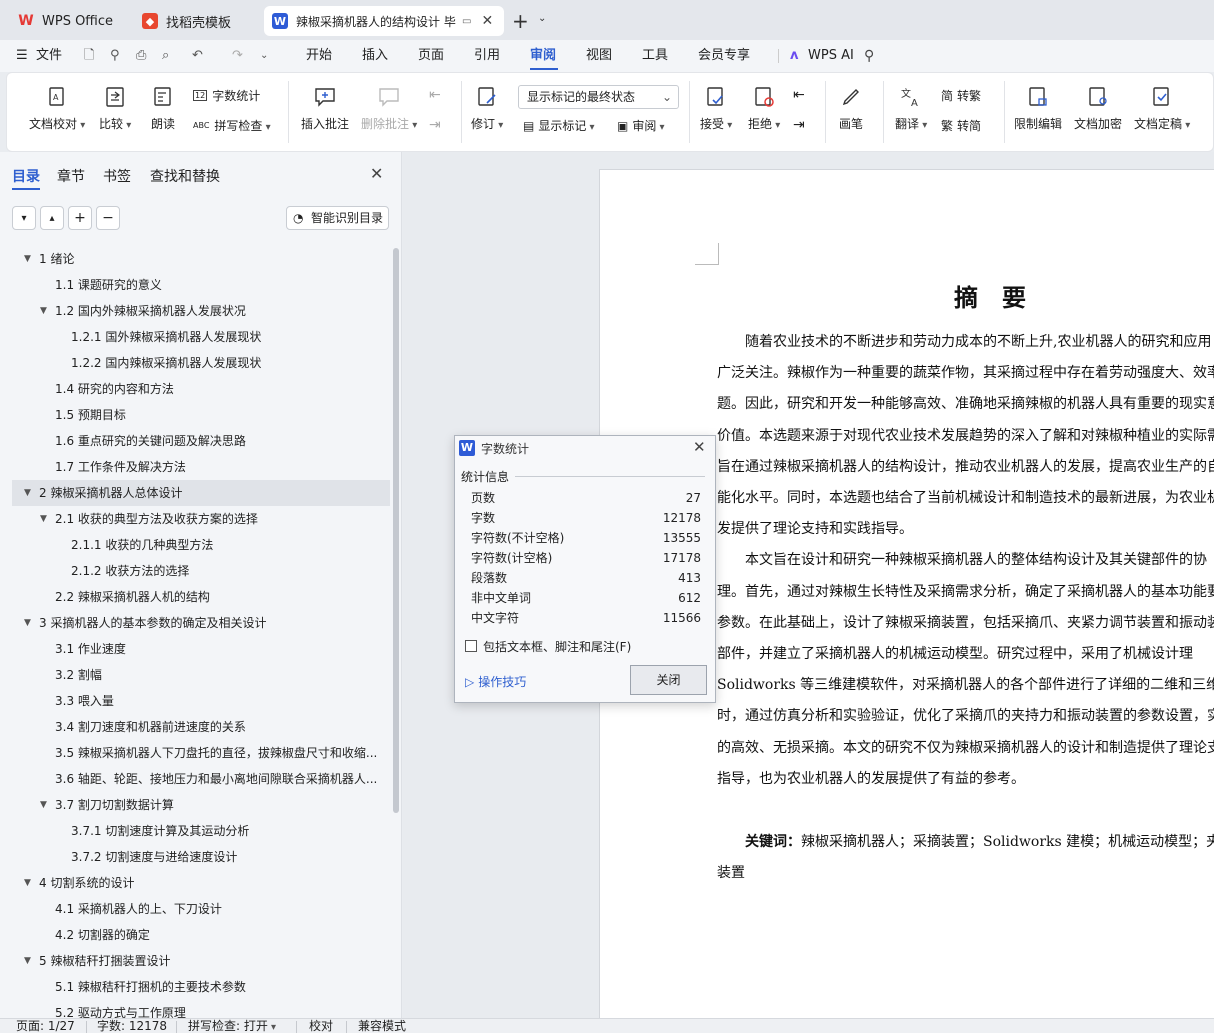  What do you see at coordinates (319, 56) in the screenshot?
I see `menu-start: 开始` at bounding box center [319, 56].